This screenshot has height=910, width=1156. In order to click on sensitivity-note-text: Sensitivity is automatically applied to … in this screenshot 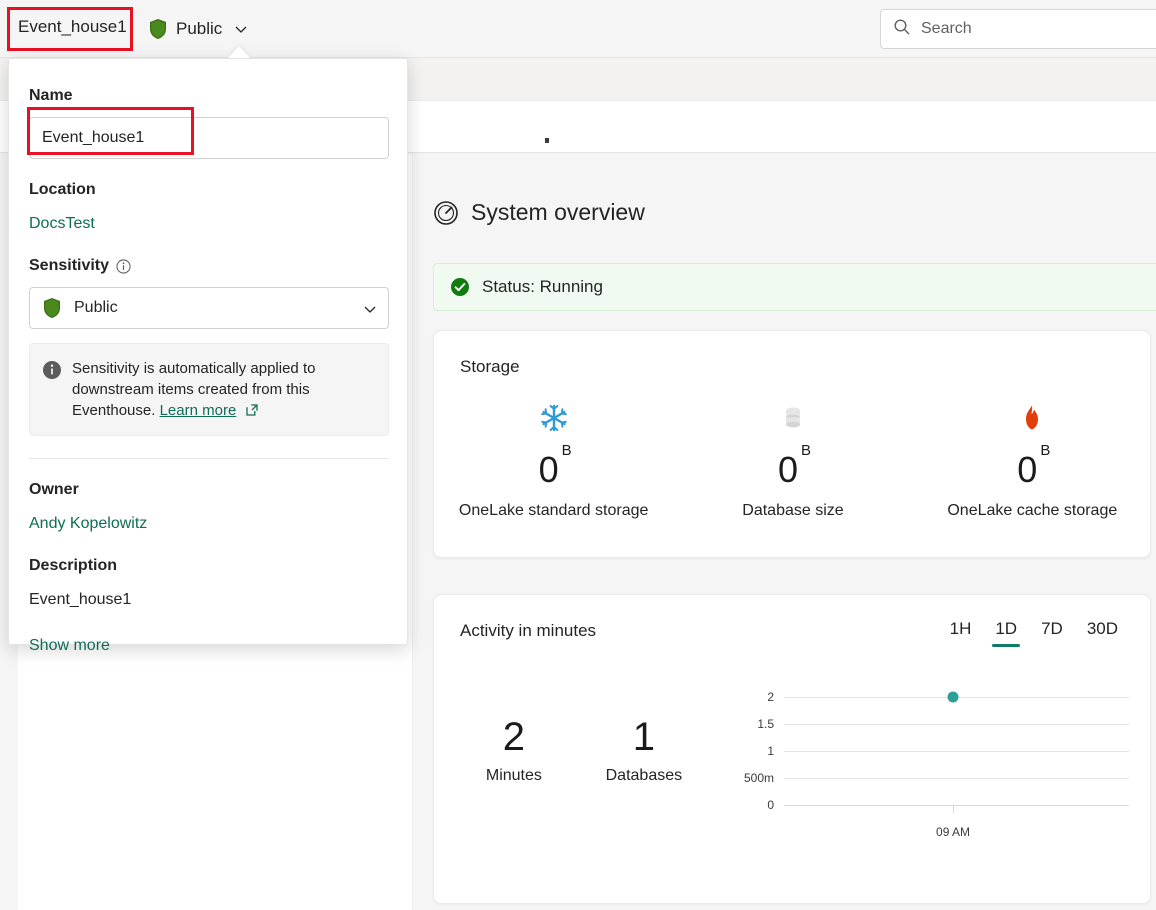, I will do `click(223, 389)`.